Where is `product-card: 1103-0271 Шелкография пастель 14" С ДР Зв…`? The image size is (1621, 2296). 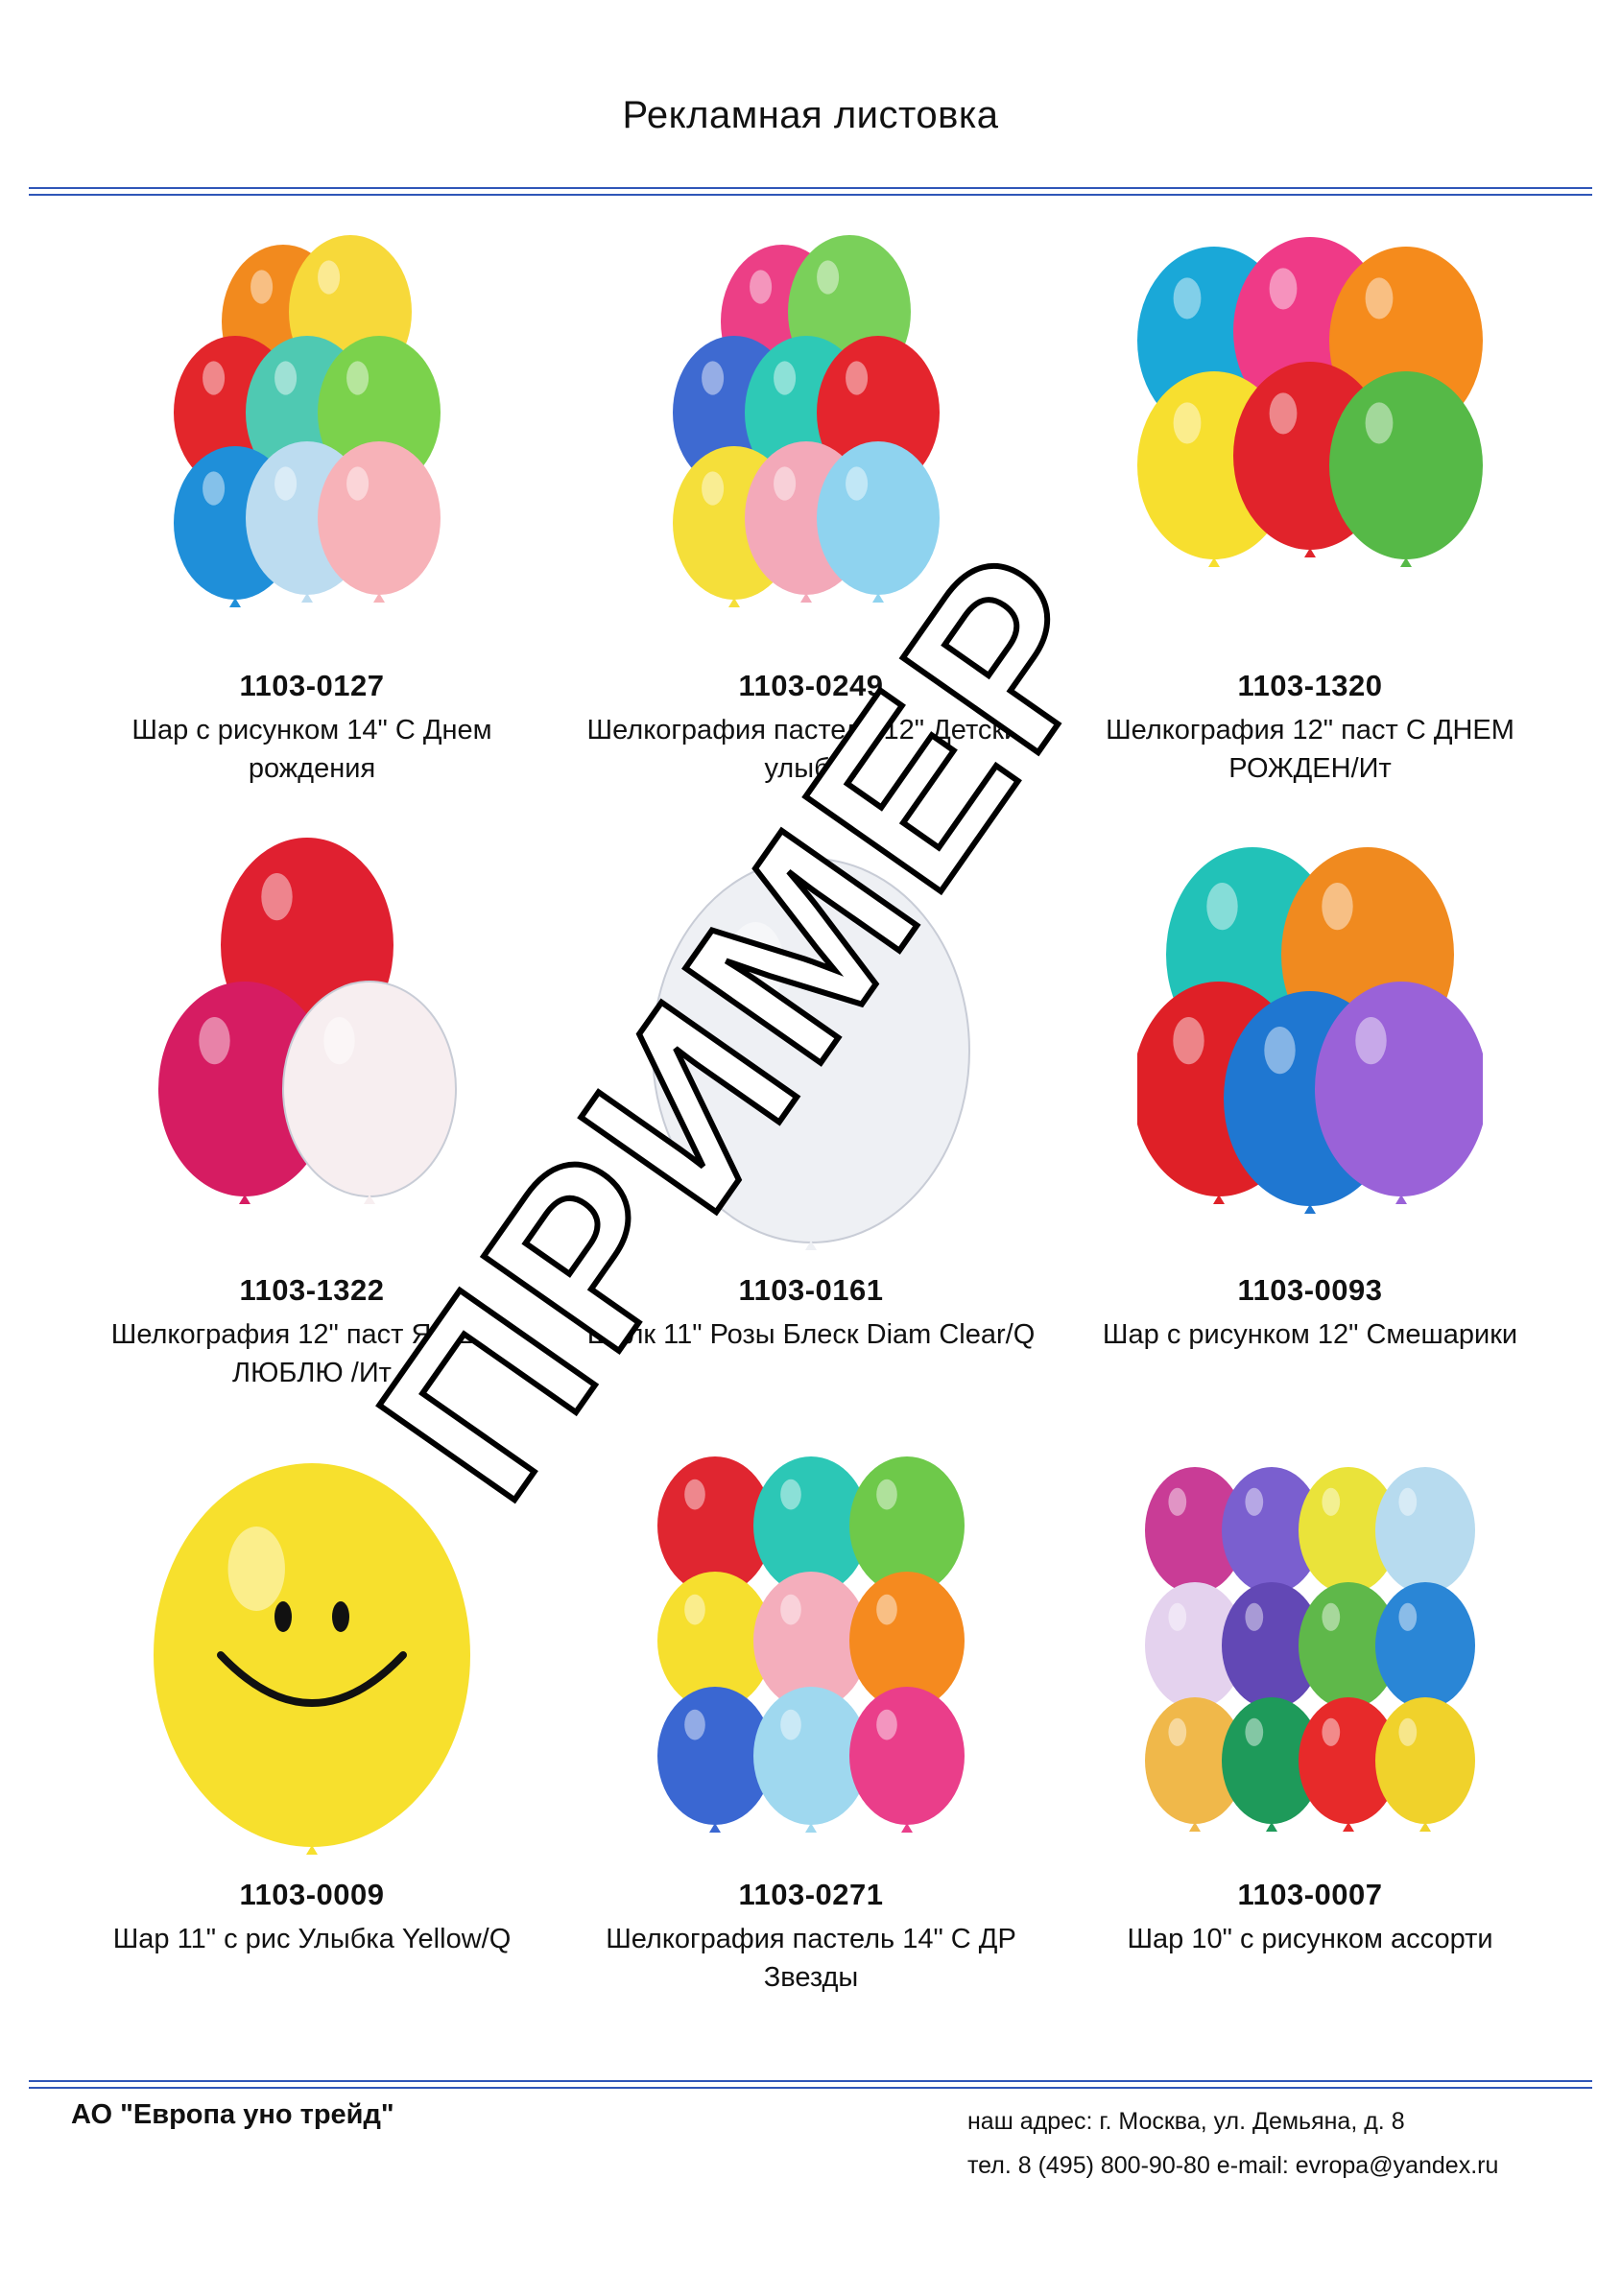
product-card: 1103-0271 Шелкография пастель 14" С ДР Зв… is located at coordinates (811, 1715).